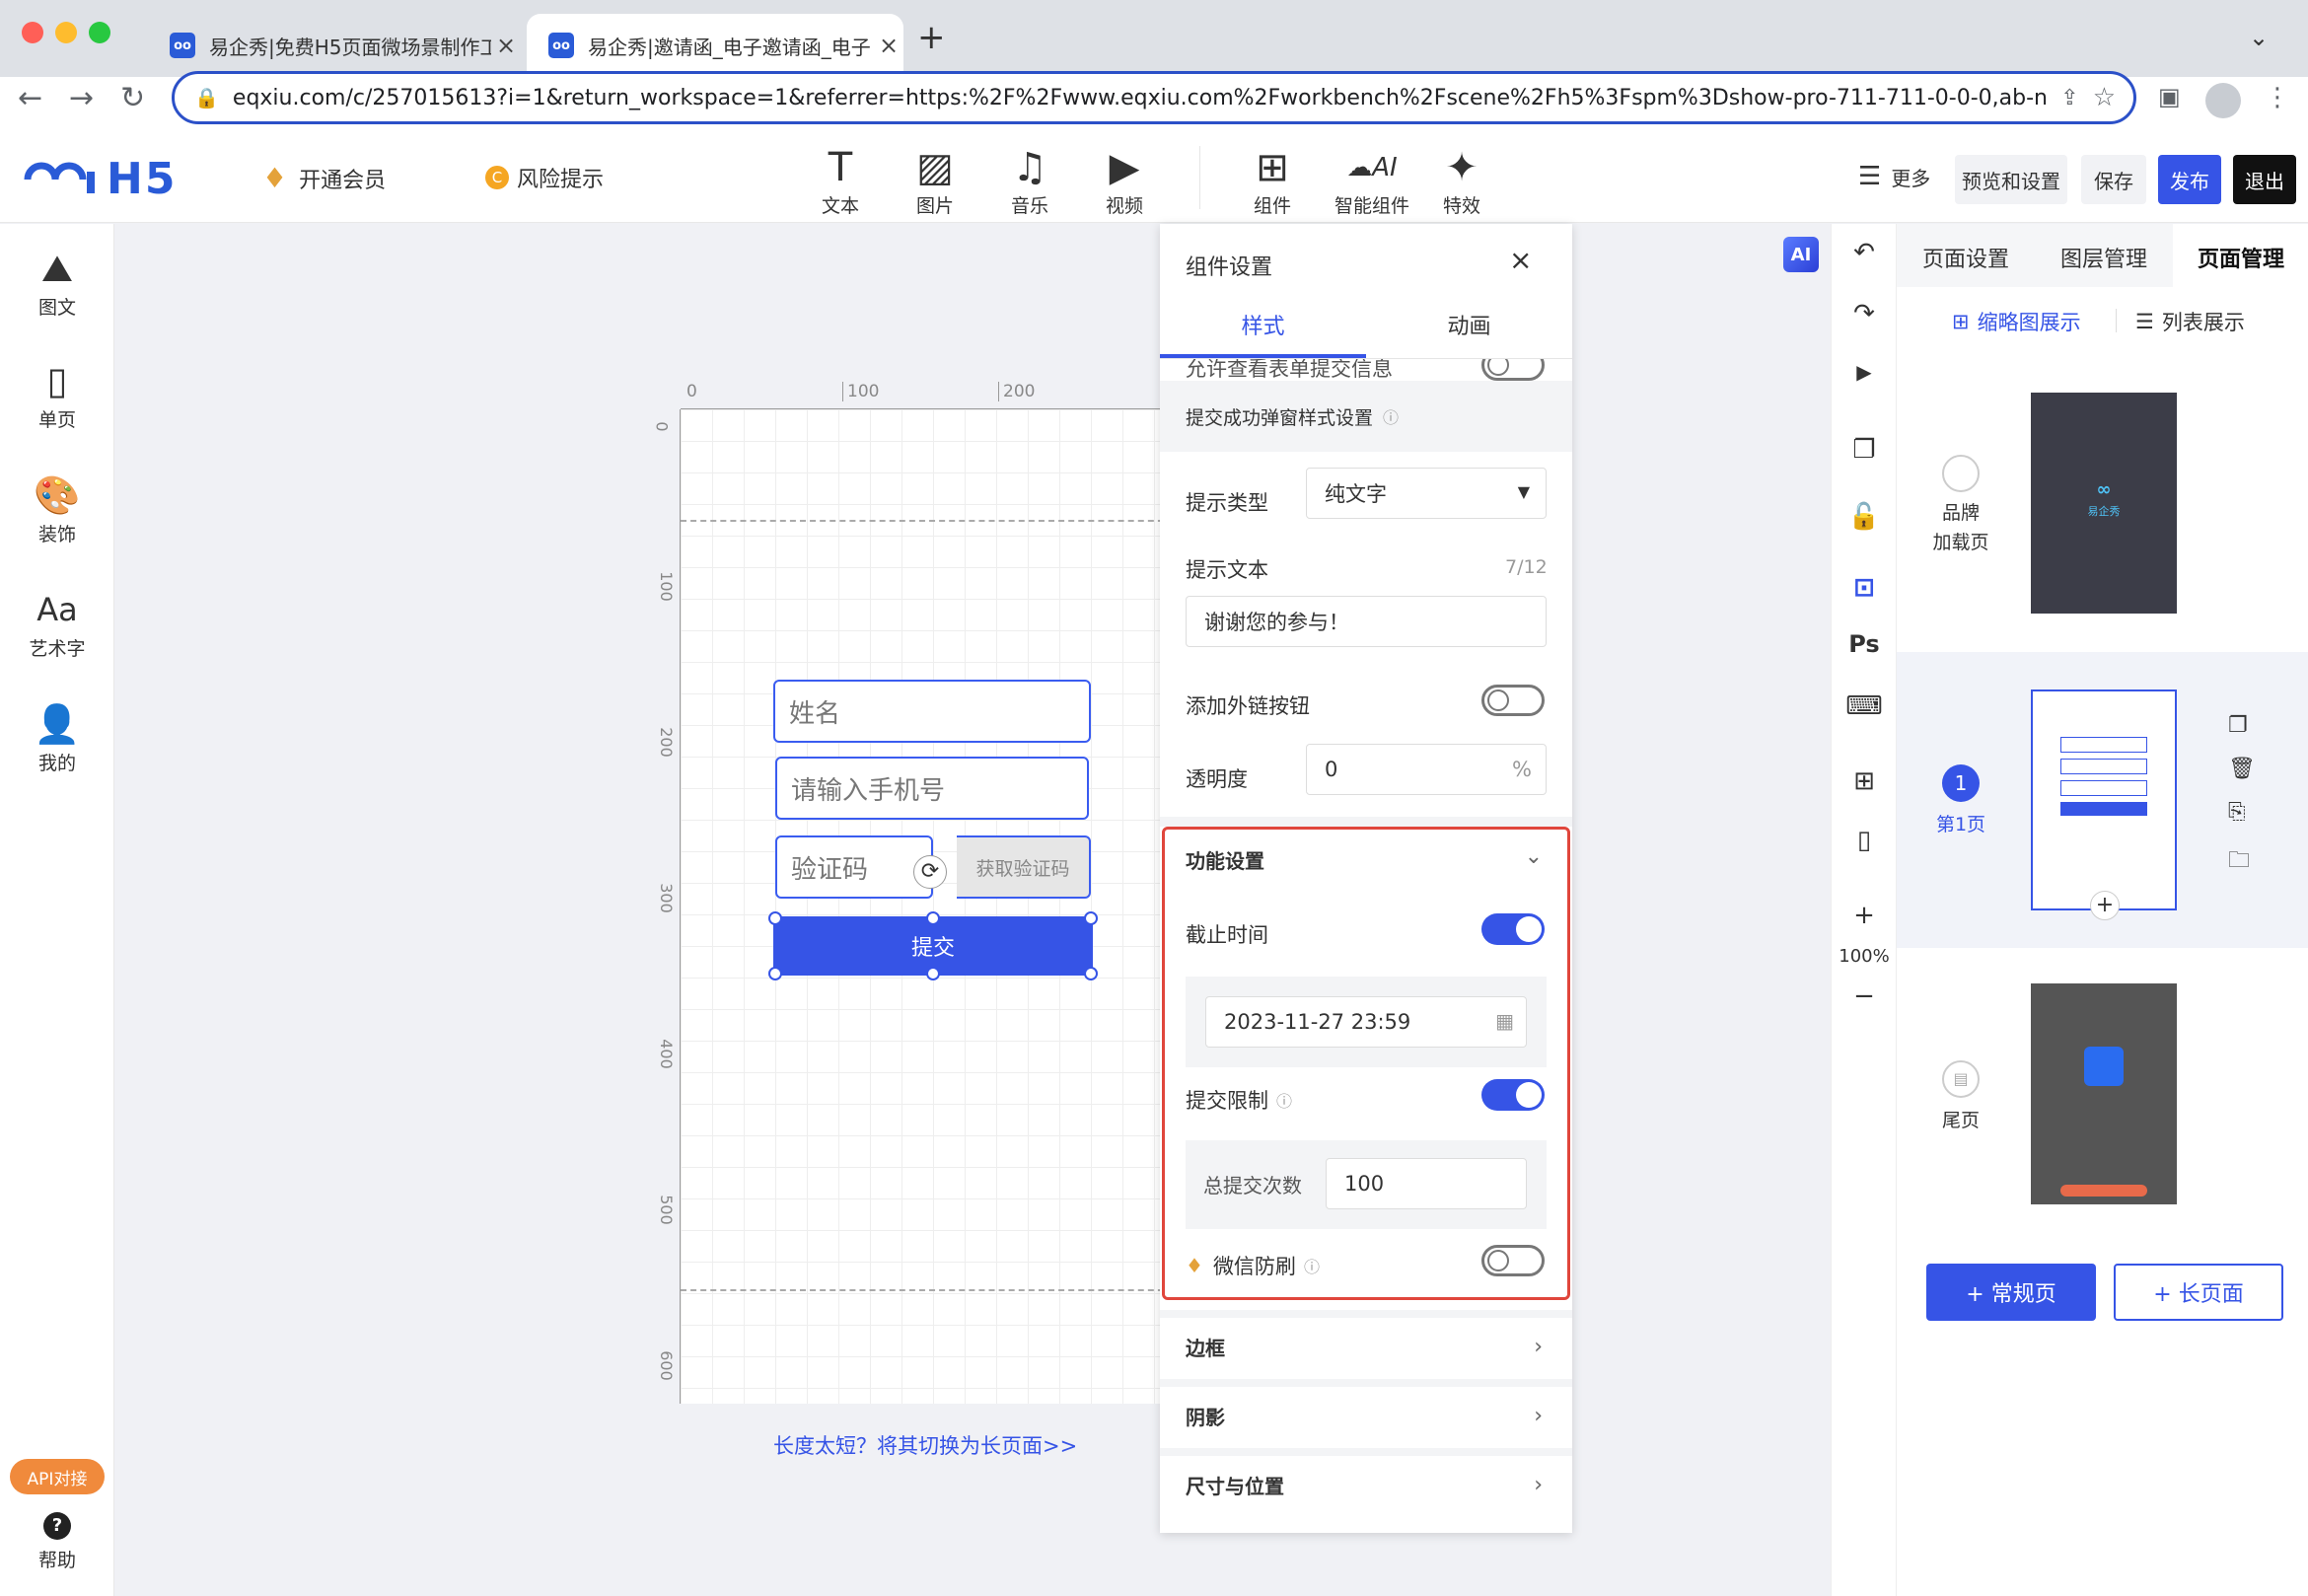 The width and height of the screenshot is (2308, 1596). I want to click on submit-button: 提交, so click(933, 946).